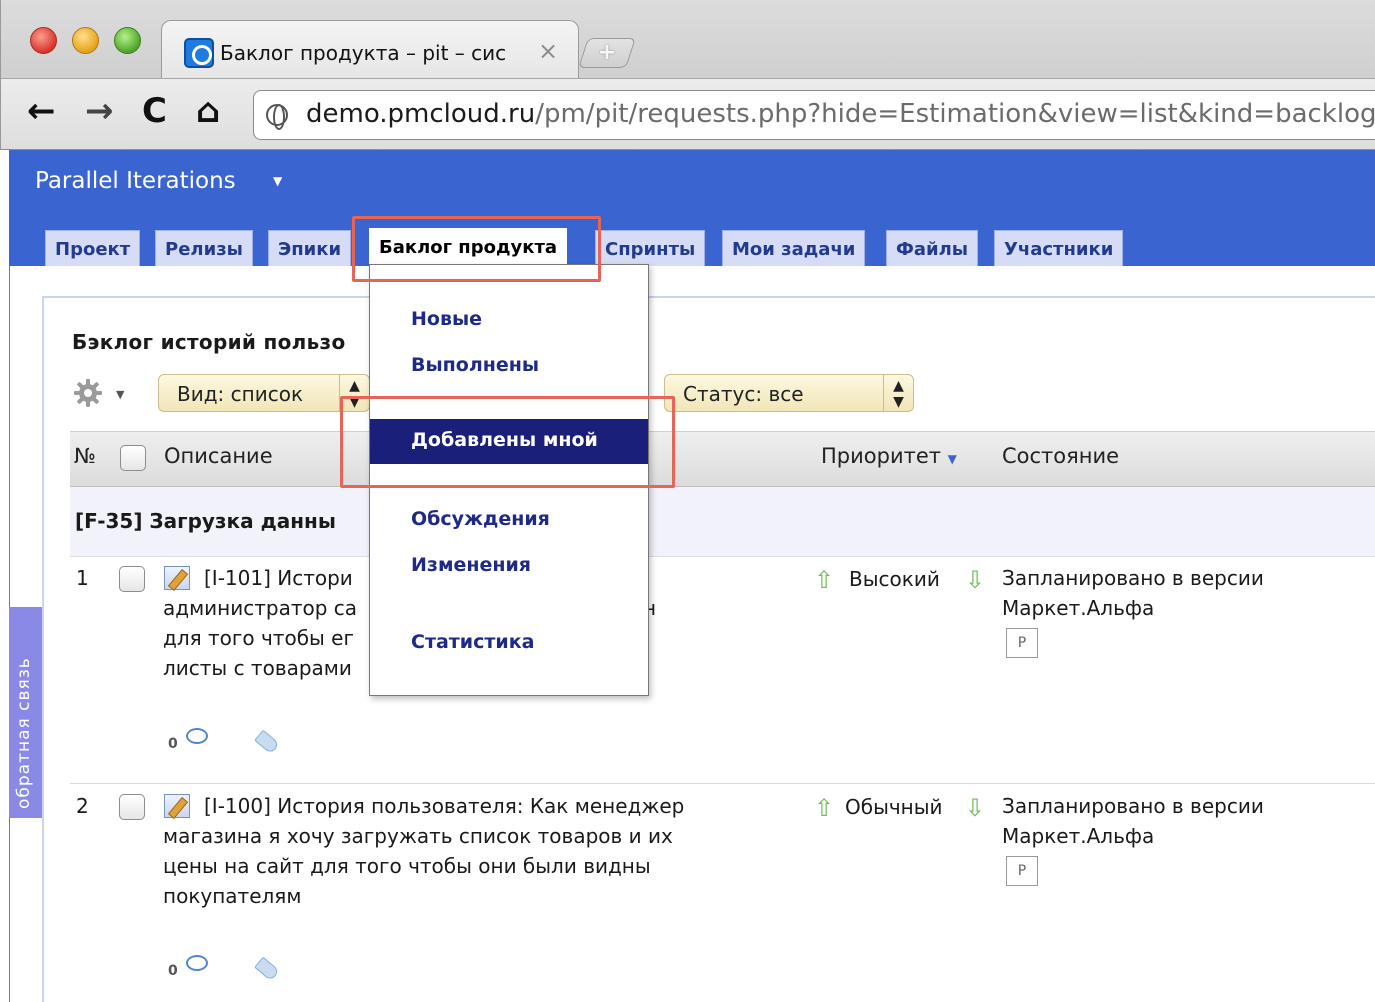 The height and width of the screenshot is (1002, 1375). Describe the element at coordinates (480, 519) in the screenshot. I see `menu-item-discussions: Обсуждения` at that location.